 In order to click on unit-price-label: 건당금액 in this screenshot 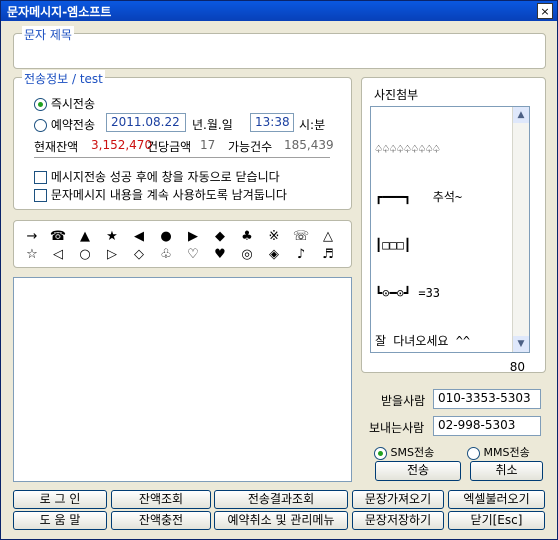, I will do `click(169, 147)`.